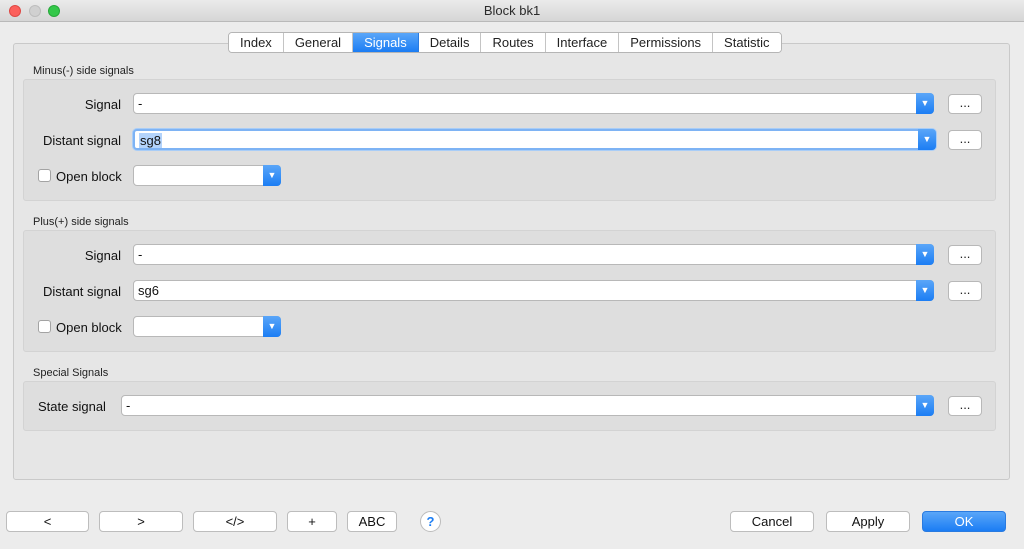  I want to click on plus-signal-combo: - ▼, so click(533, 254).